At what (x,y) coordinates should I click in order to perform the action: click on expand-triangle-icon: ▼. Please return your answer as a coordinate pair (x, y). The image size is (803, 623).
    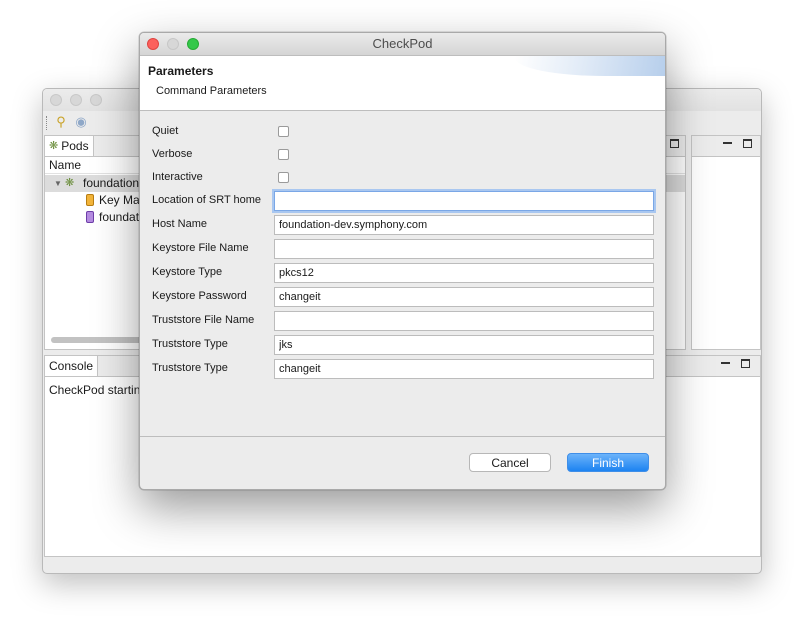
    Looking at the image, I should click on (58, 183).